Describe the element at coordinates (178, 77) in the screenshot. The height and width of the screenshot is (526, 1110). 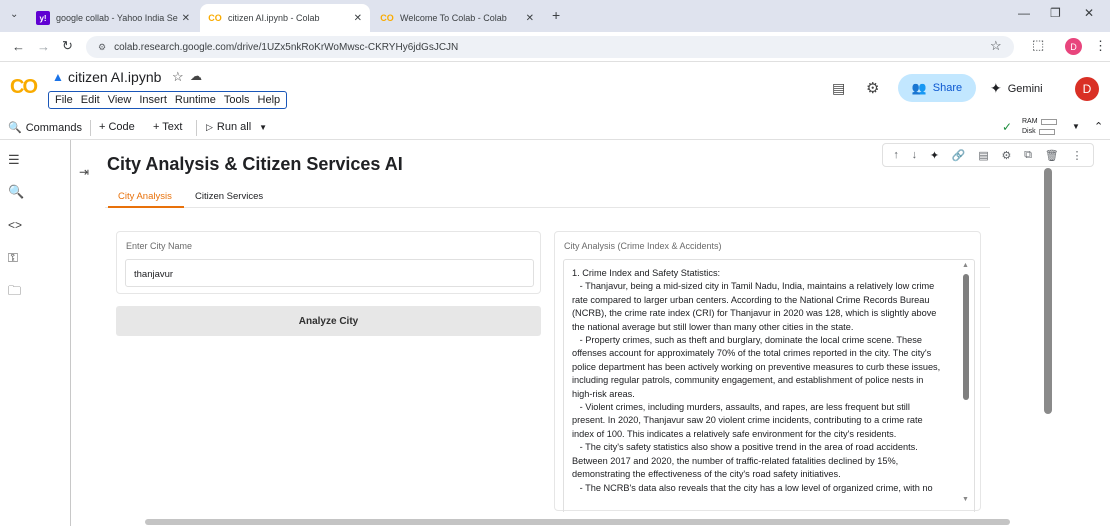
I see `star-icon: ☆` at that location.